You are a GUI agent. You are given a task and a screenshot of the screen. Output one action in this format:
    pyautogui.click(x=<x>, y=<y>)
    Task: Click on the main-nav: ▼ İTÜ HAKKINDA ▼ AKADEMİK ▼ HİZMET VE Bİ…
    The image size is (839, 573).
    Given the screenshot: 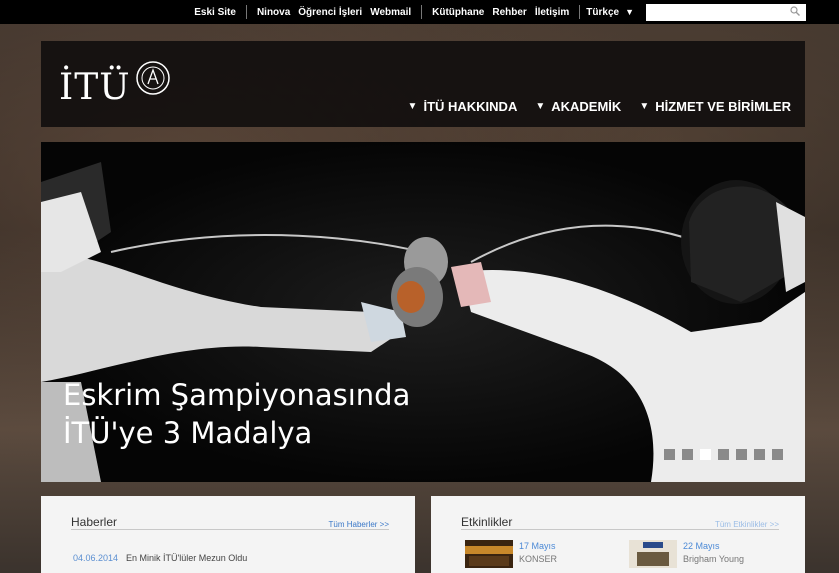 What is the action you would take?
    pyautogui.click(x=599, y=106)
    